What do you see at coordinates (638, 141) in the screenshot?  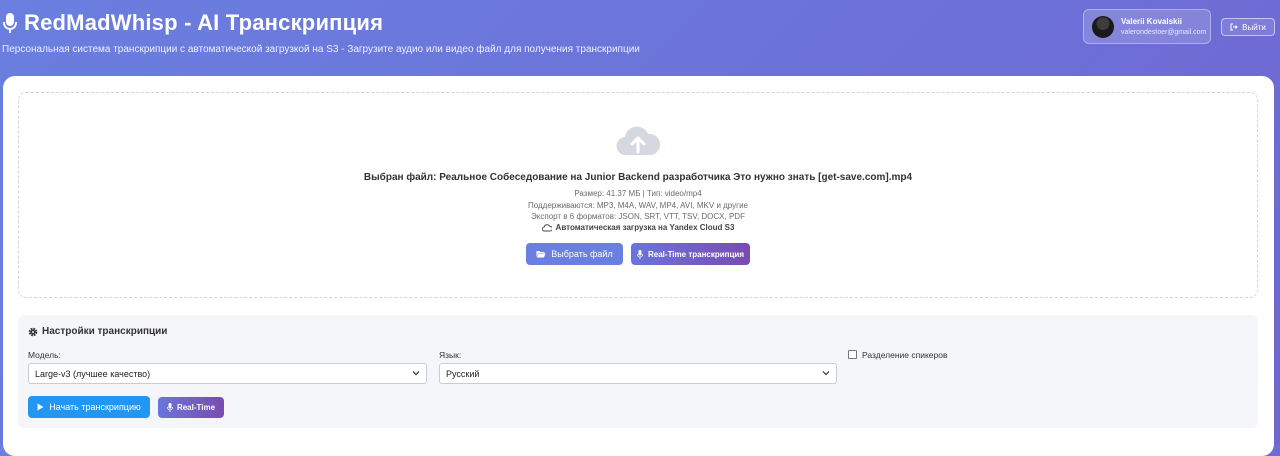 I see `cloud-upload-icon` at bounding box center [638, 141].